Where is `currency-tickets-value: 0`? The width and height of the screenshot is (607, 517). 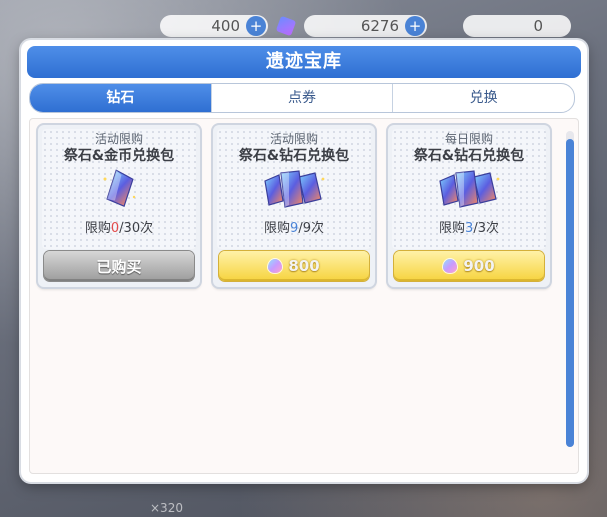 currency-tickets-value: 0 is located at coordinates (538, 26).